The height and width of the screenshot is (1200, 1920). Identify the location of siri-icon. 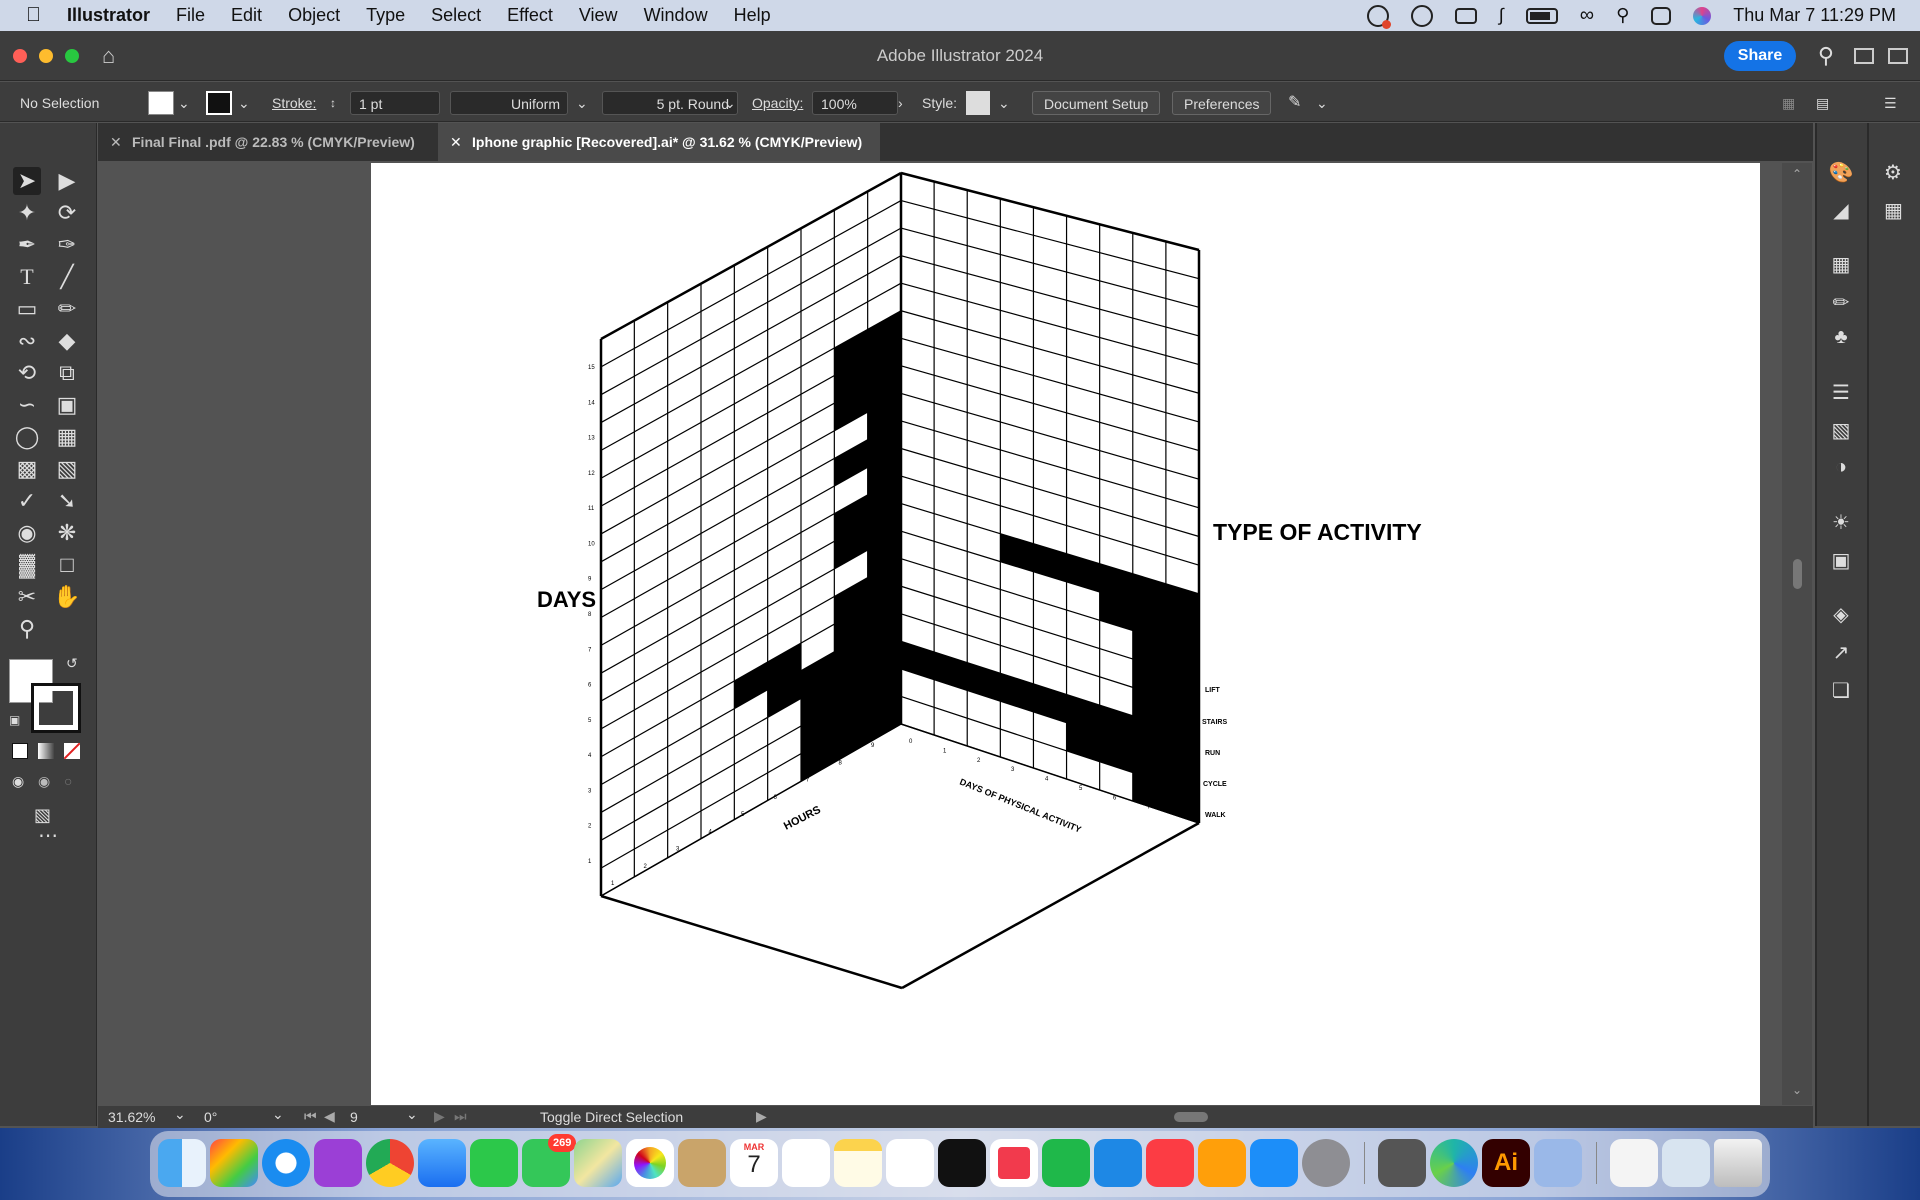
(1702, 15).